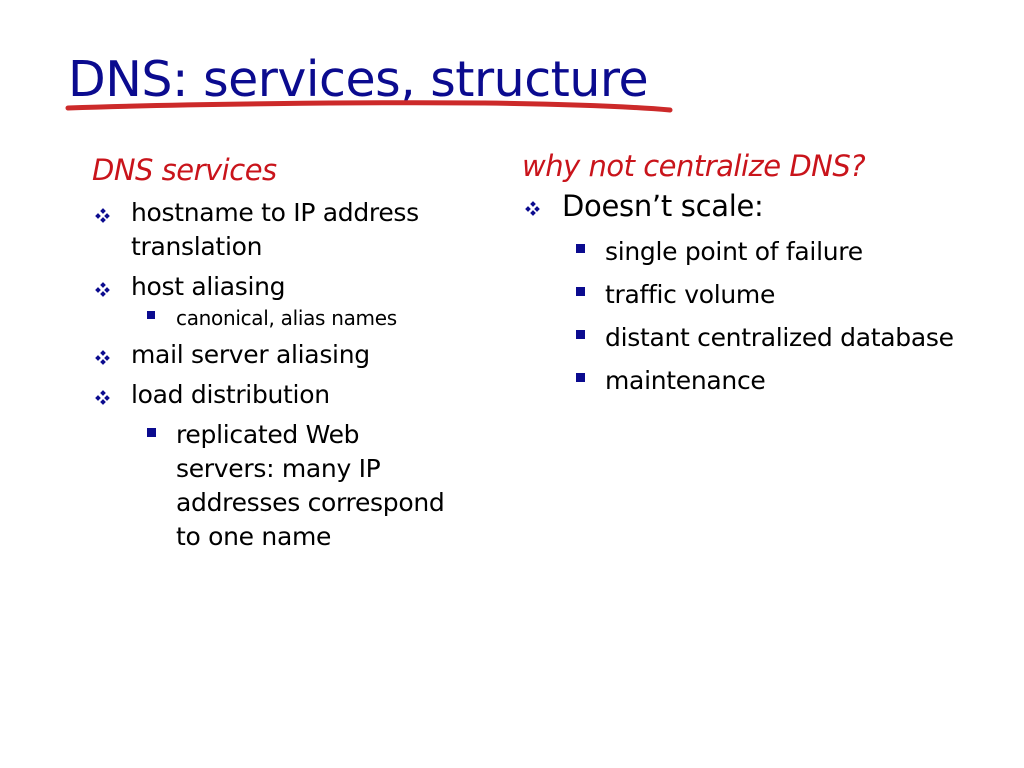  Describe the element at coordinates (292, 301) in the screenshot. I see `list-item: host aliasing canonical, alias names` at that location.